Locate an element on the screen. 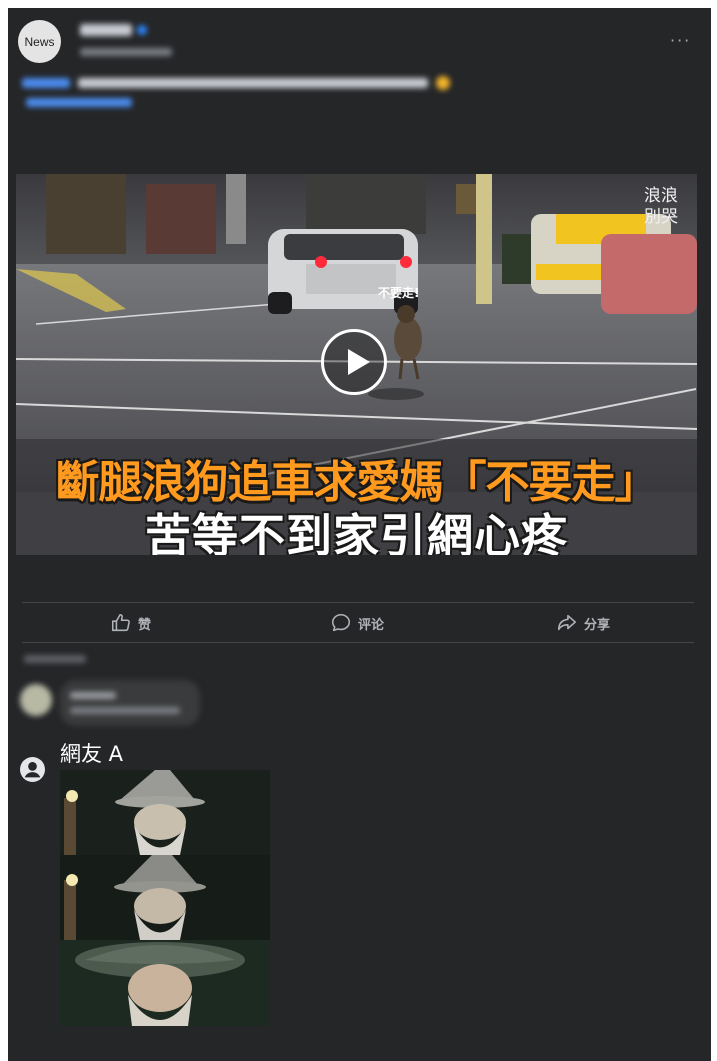 This screenshot has height=1061, width=717. watermark-line-1: 浪浪 is located at coordinates (661, 196).